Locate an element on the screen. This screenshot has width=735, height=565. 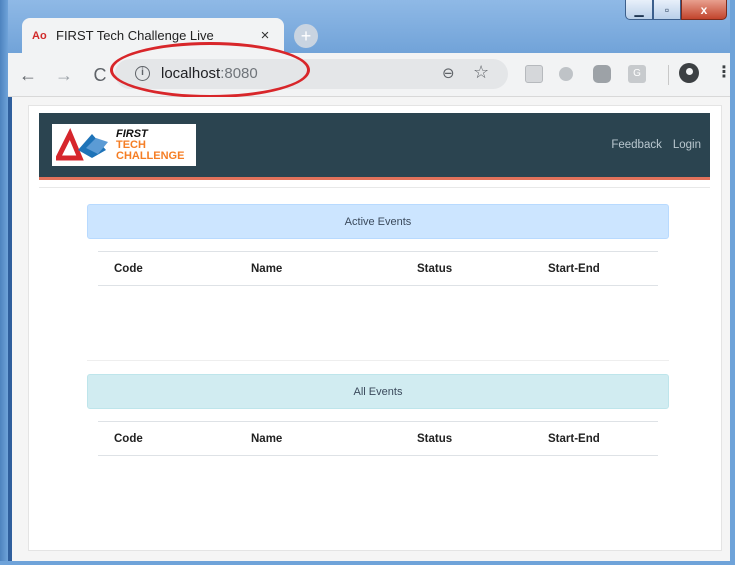
maximize-button: ▫ is located at coordinates (667, 10).